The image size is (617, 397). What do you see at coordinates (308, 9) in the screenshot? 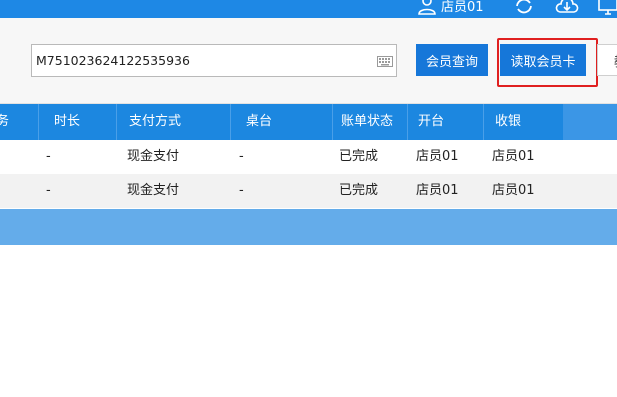
I see `top-header-bar: 店员01` at bounding box center [308, 9].